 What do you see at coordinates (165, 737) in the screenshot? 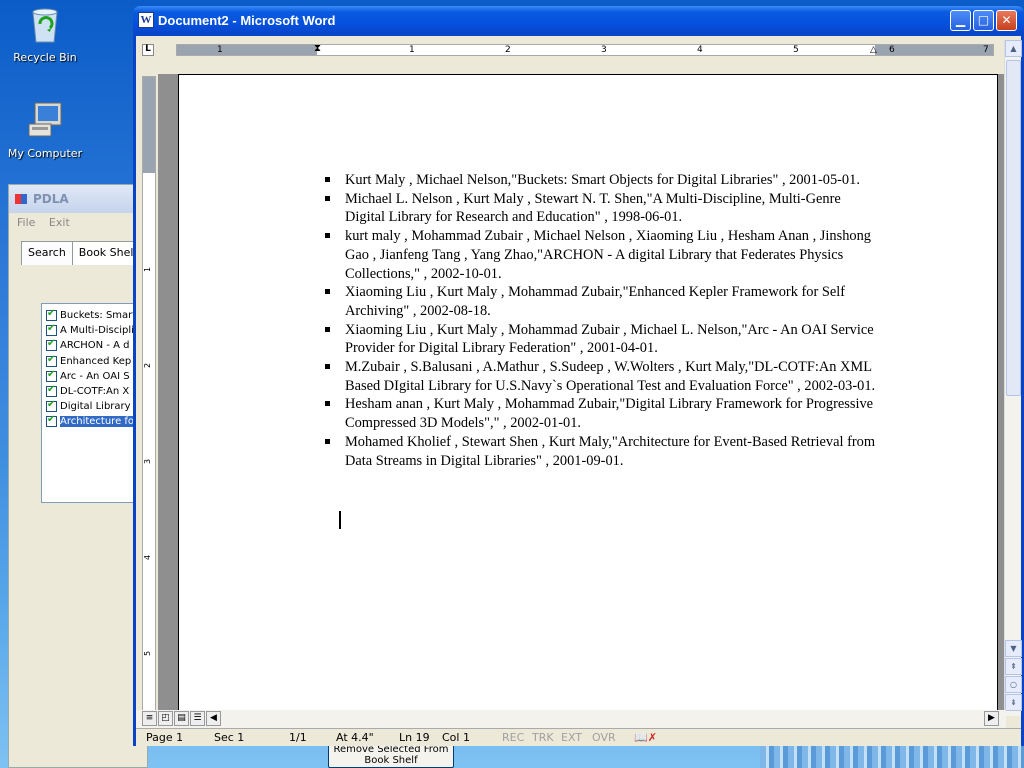
I see `status-page: Page 1` at bounding box center [165, 737].